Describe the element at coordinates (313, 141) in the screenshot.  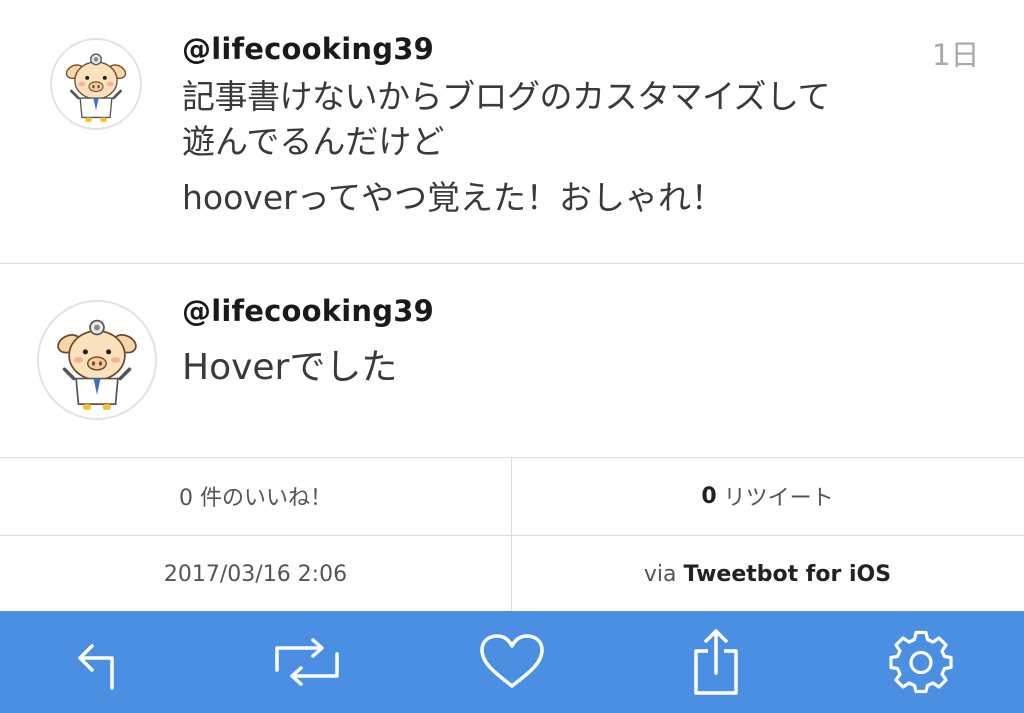
I see `tweet-text-line: 遊んでるんだけど` at that location.